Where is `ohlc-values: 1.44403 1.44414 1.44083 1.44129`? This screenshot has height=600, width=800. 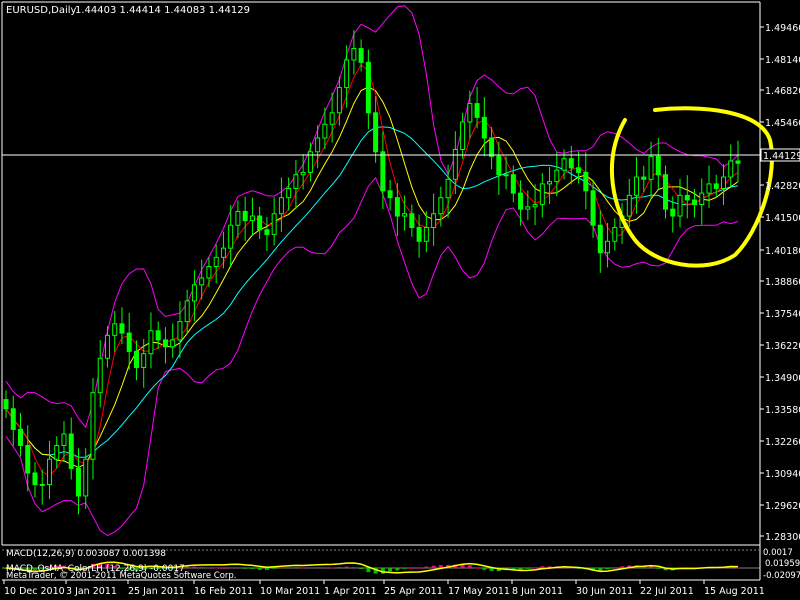
ohlc-values: 1.44403 1.44414 1.44083 1.44129 is located at coordinates (162, 10).